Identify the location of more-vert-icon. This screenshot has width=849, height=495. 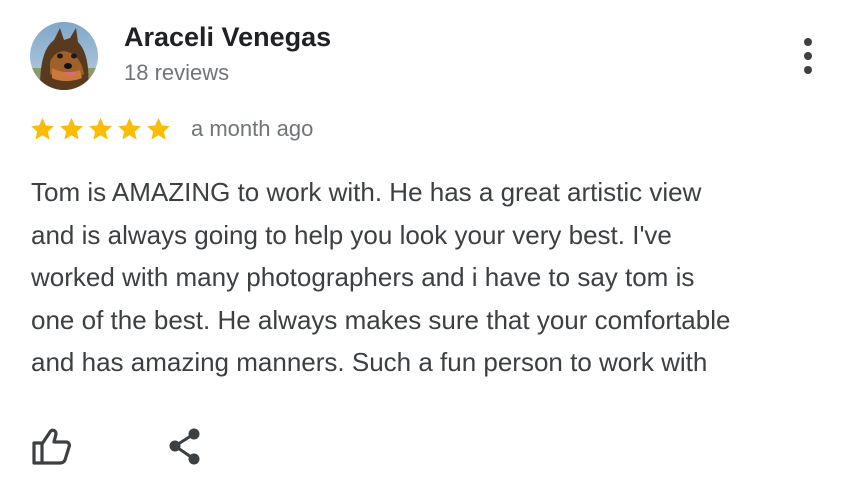
(808, 42).